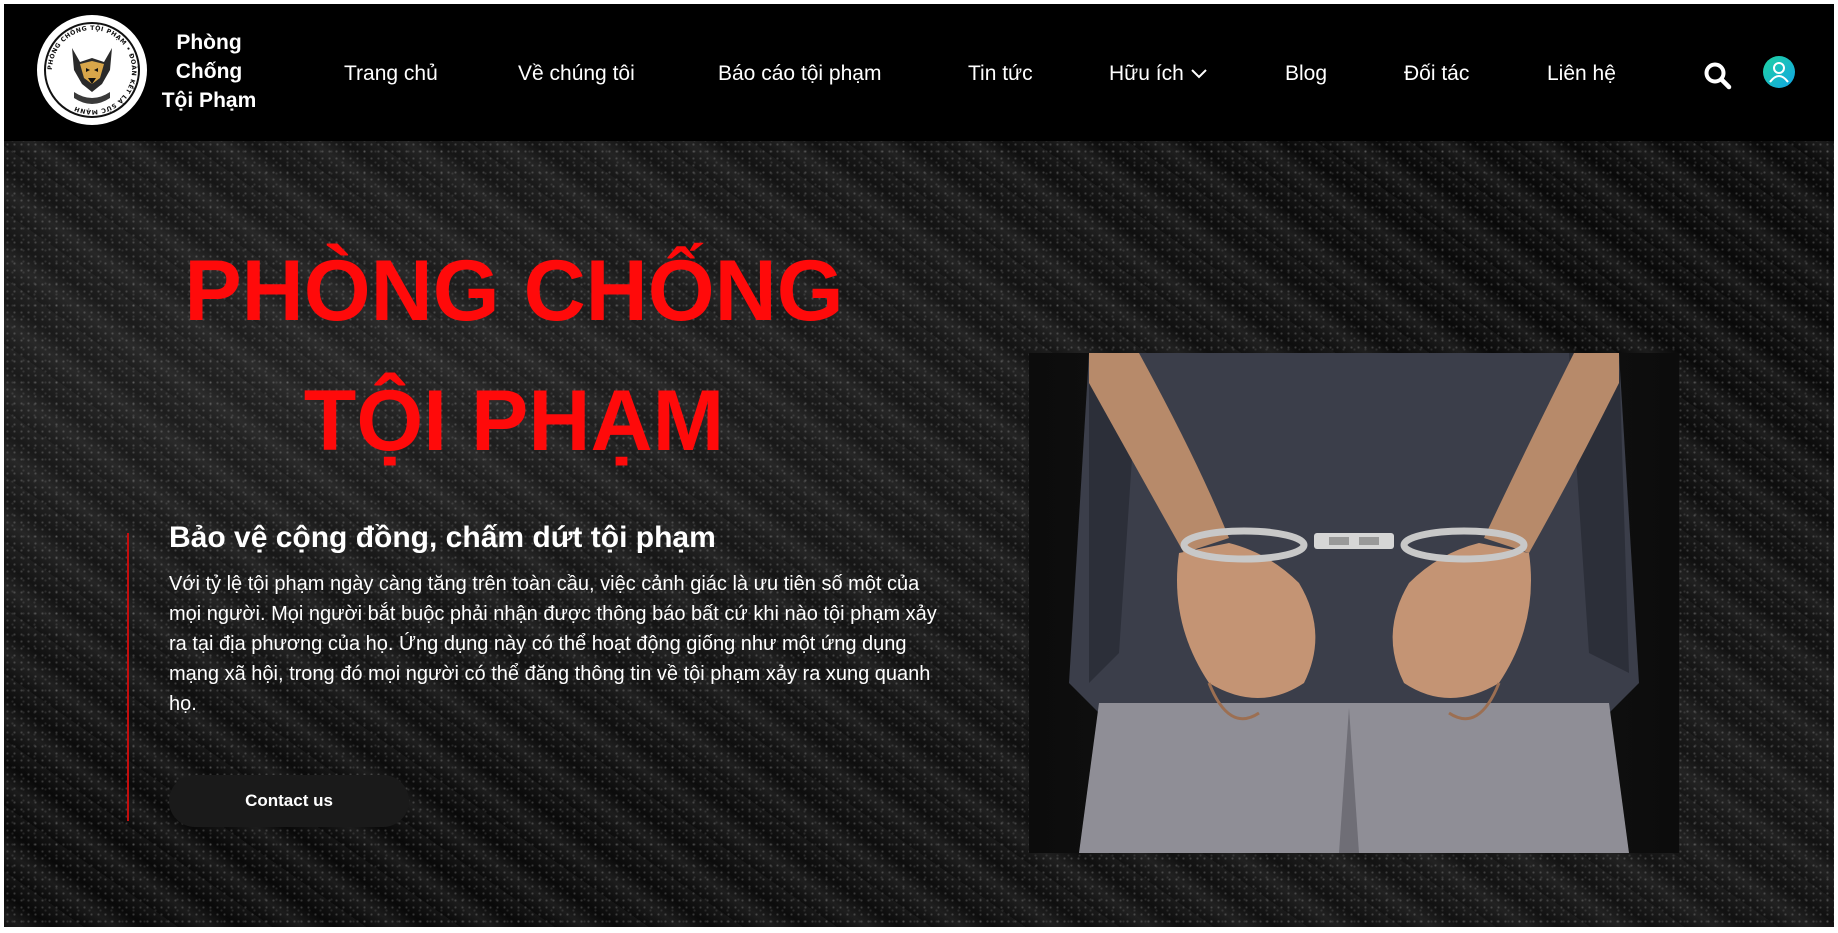 The height and width of the screenshot is (933, 1838). I want to click on brand-line-2: Chống, so click(209, 71).